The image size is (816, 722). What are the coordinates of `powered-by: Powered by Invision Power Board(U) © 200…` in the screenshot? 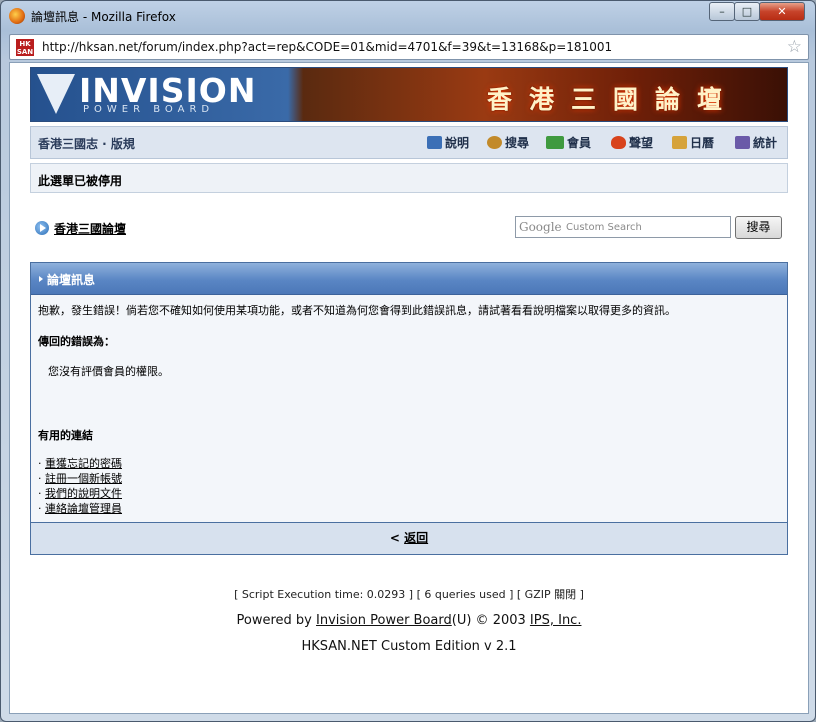 It's located at (409, 620).